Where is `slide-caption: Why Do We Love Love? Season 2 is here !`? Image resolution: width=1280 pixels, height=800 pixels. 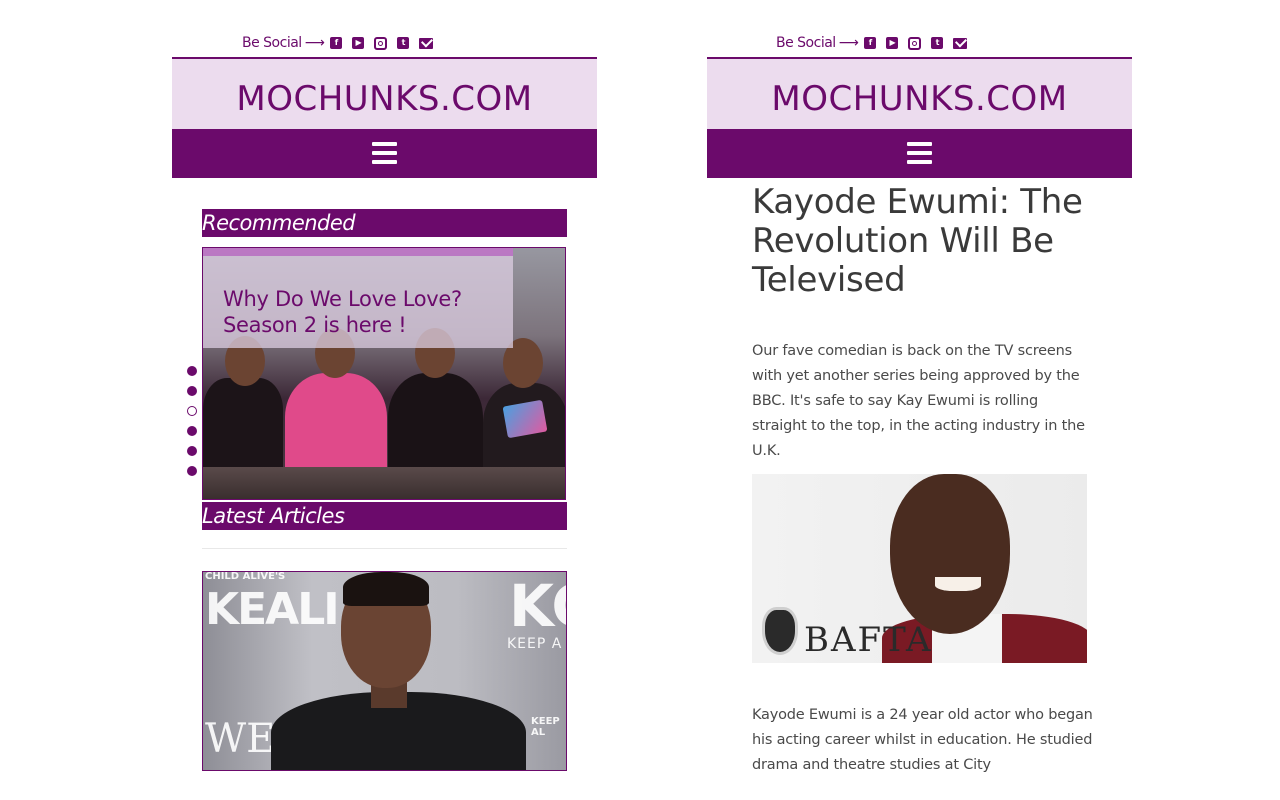
slide-caption: Why Do We Love Love? Season 2 is here ! is located at coordinates (365, 312).